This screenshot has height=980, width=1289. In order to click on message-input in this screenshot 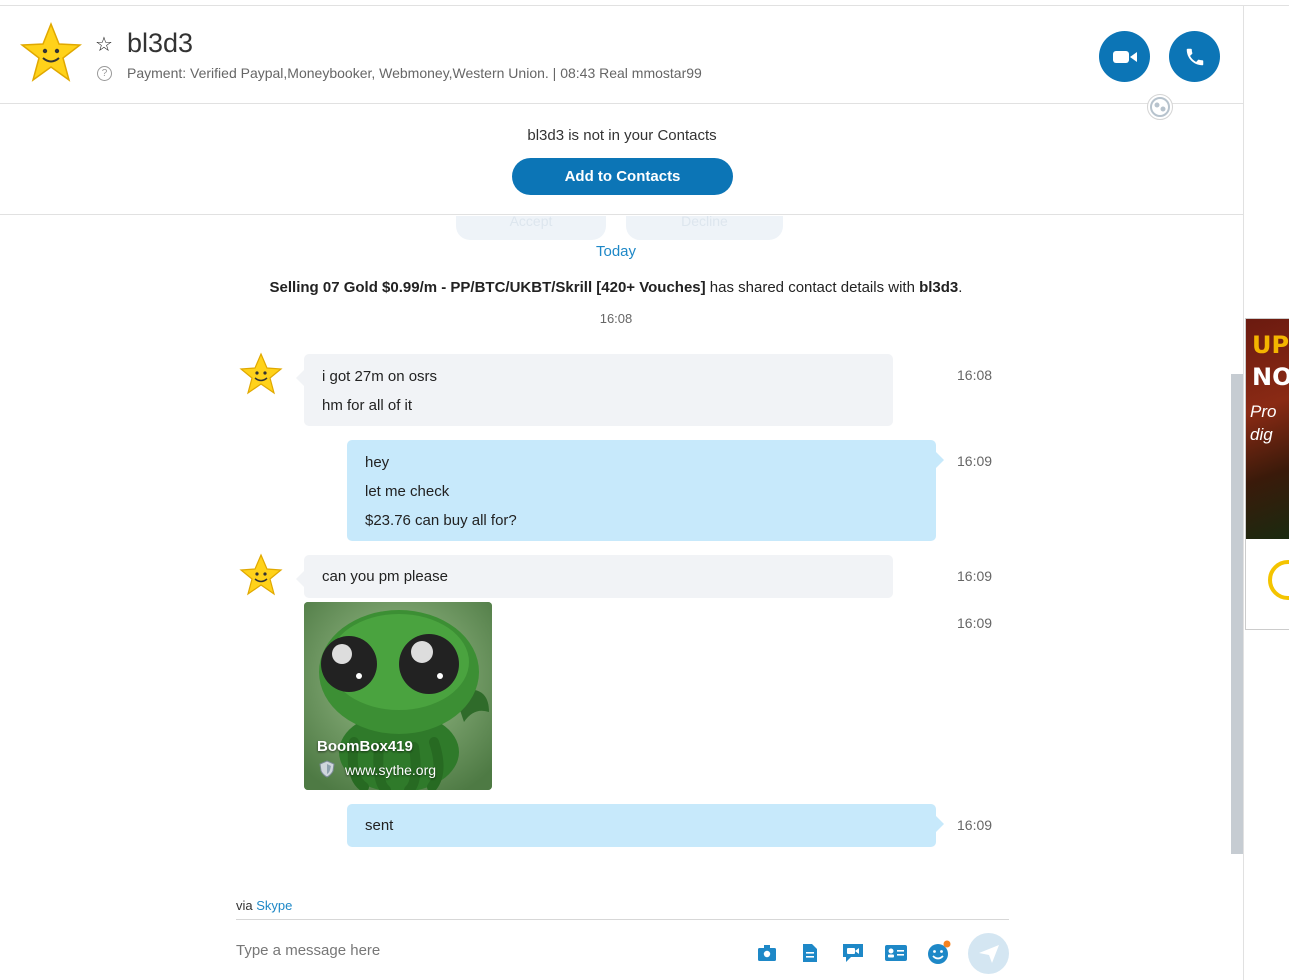, I will do `click(476, 950)`.